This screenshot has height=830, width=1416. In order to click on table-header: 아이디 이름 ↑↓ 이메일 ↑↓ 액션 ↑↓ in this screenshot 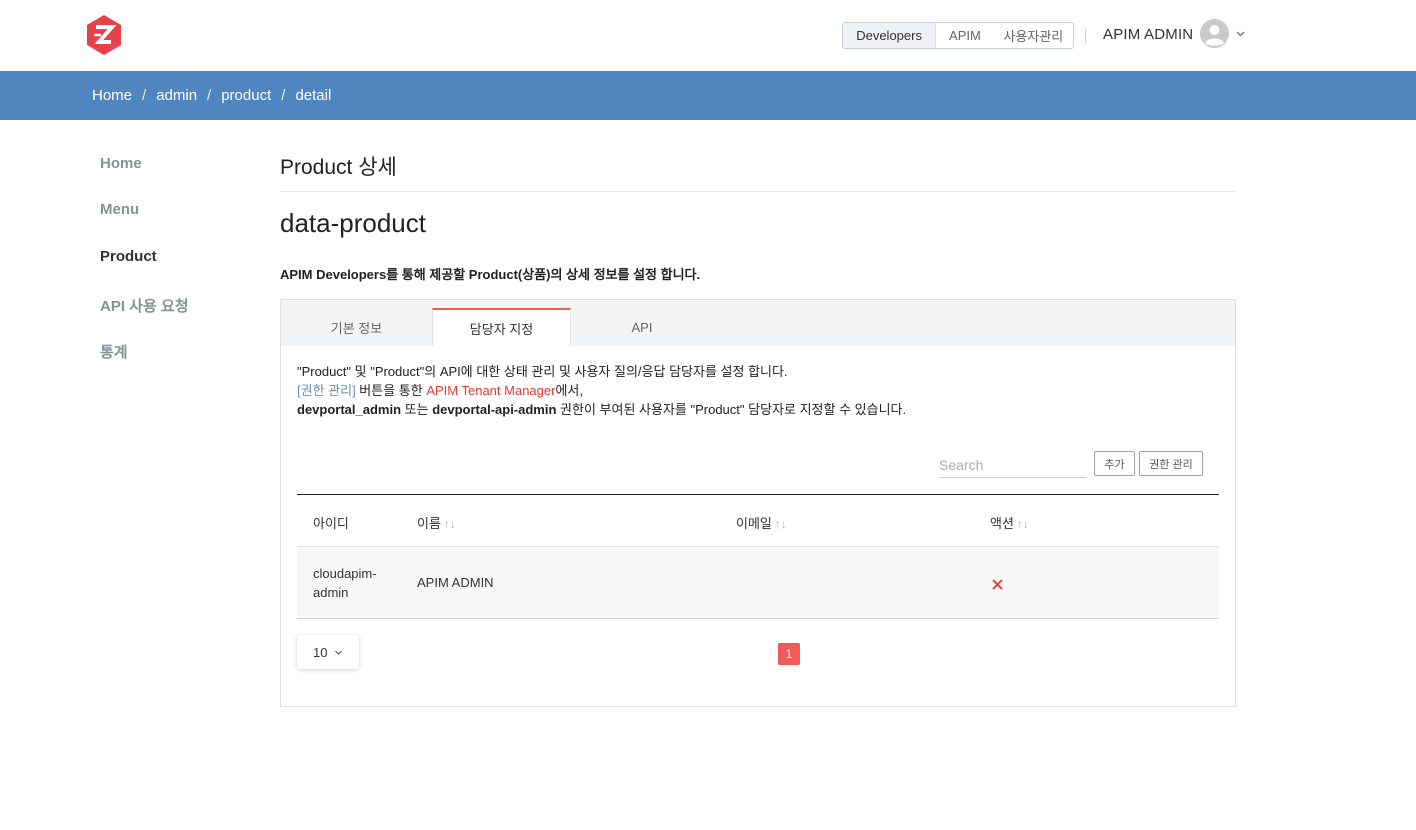, I will do `click(758, 520)`.